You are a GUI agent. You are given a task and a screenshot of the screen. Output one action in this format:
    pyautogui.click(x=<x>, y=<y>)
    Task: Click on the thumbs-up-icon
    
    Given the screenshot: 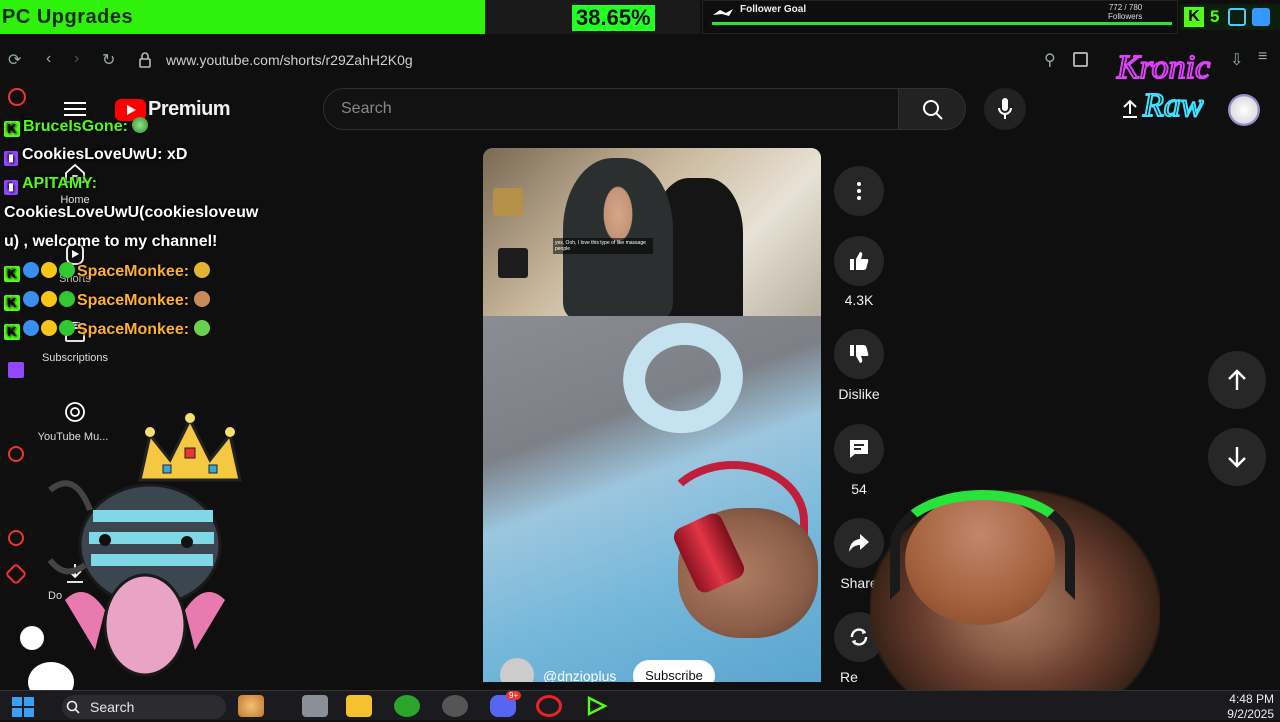 What is the action you would take?
    pyautogui.click(x=859, y=261)
    